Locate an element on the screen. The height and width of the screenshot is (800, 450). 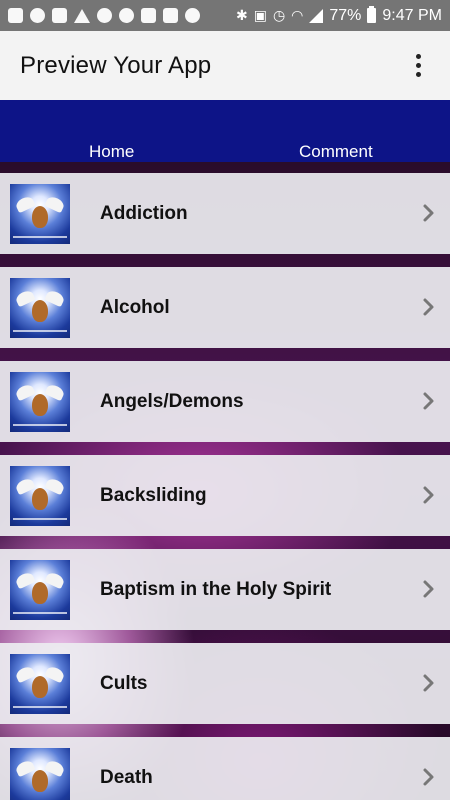
page-title: Preview Your App is located at coordinates (116, 65).